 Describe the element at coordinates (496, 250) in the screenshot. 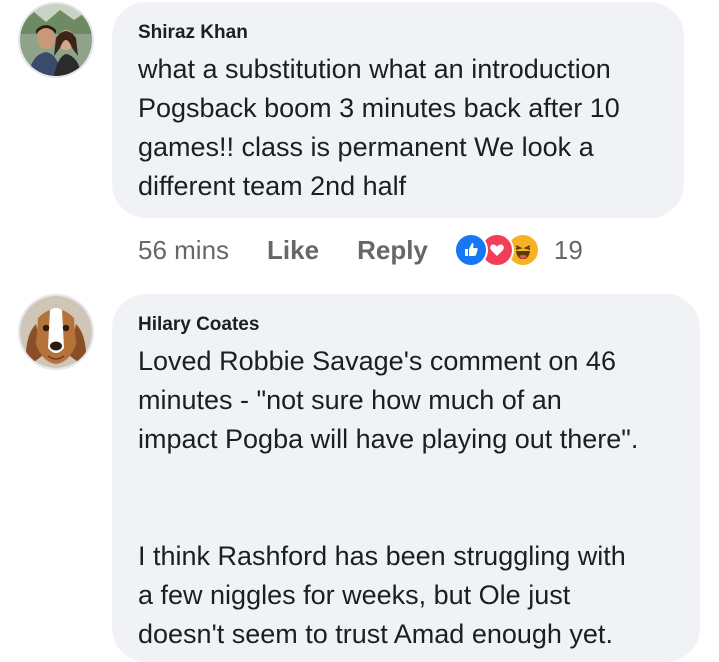

I see `reactions-summary` at that location.